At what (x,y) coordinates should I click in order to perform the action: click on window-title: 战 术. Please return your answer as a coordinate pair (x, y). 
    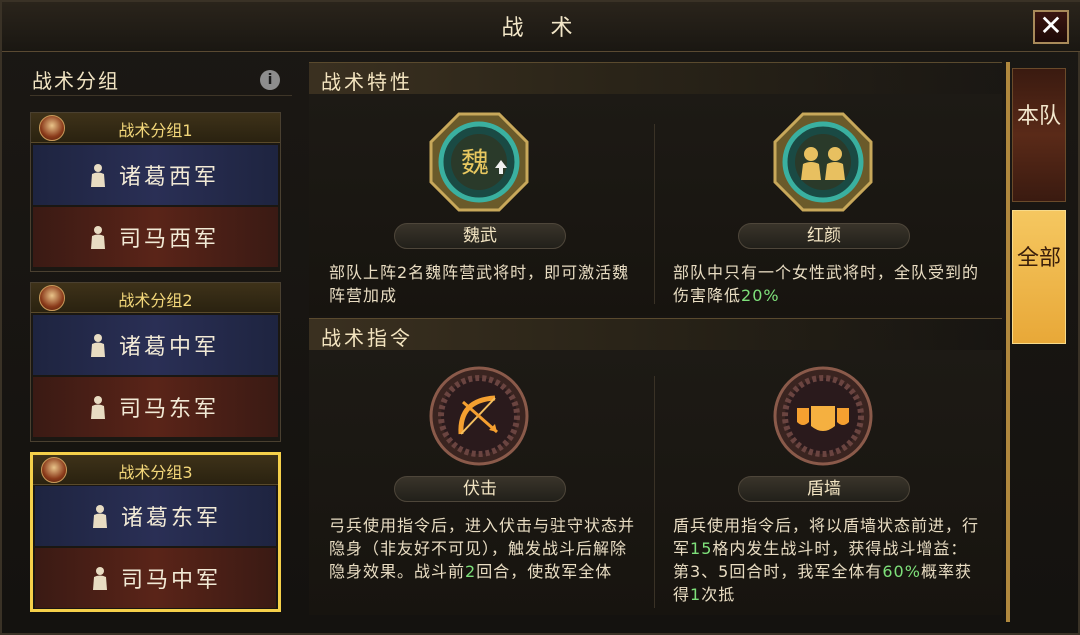
    Looking at the image, I should click on (542, 28).